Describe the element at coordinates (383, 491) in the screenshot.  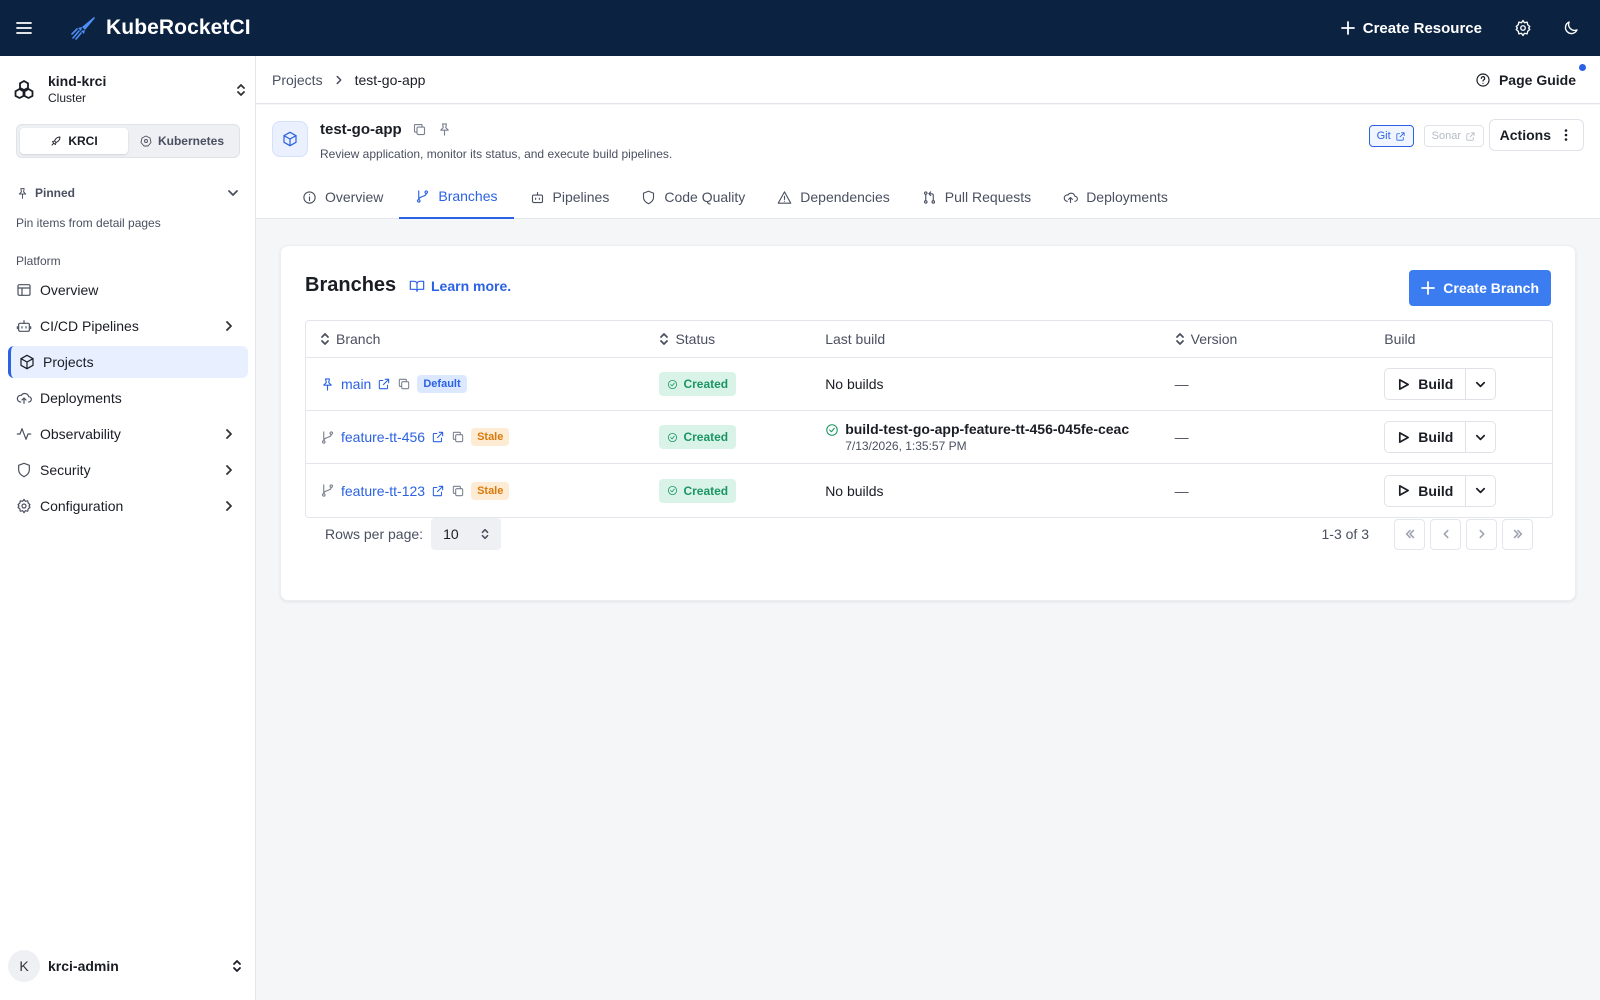
I see `branch-name-link: feature-tt-123` at that location.